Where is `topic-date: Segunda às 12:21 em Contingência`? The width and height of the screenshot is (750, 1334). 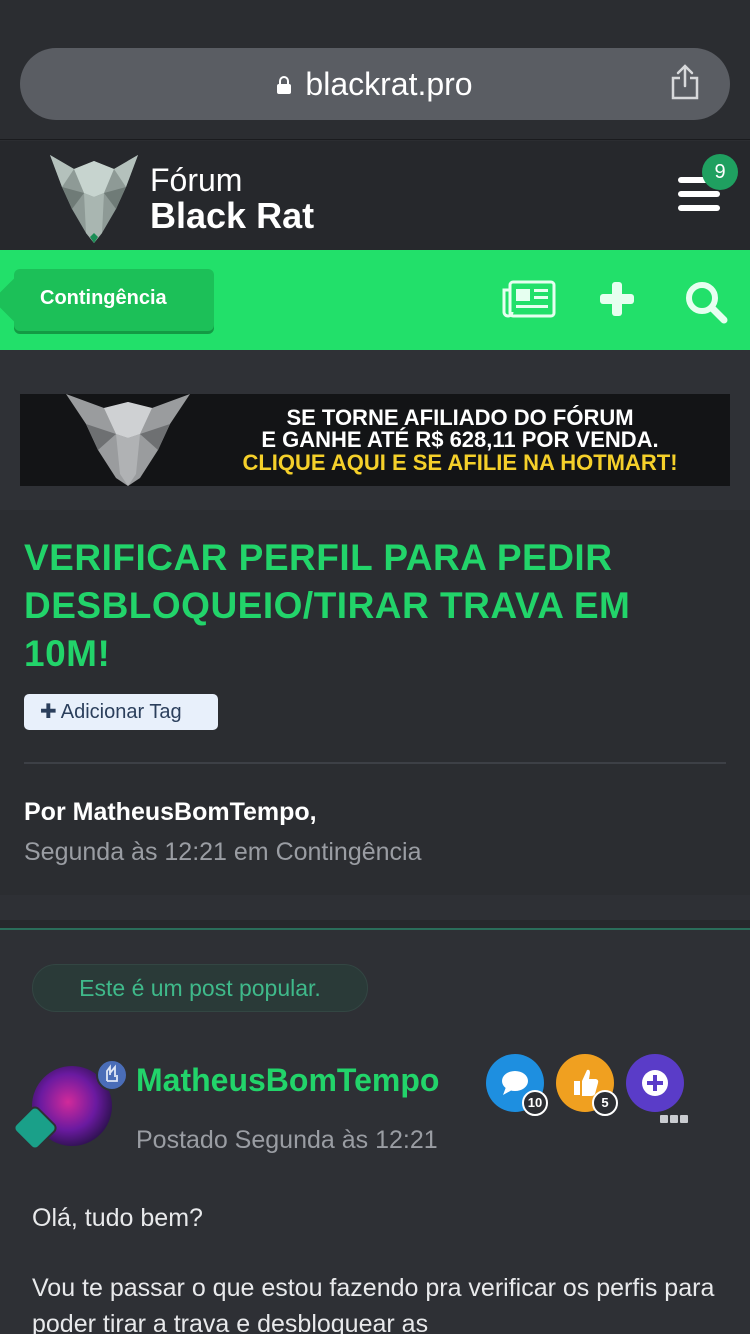
topic-date: Segunda às 12:21 em Contingência is located at coordinates (223, 852).